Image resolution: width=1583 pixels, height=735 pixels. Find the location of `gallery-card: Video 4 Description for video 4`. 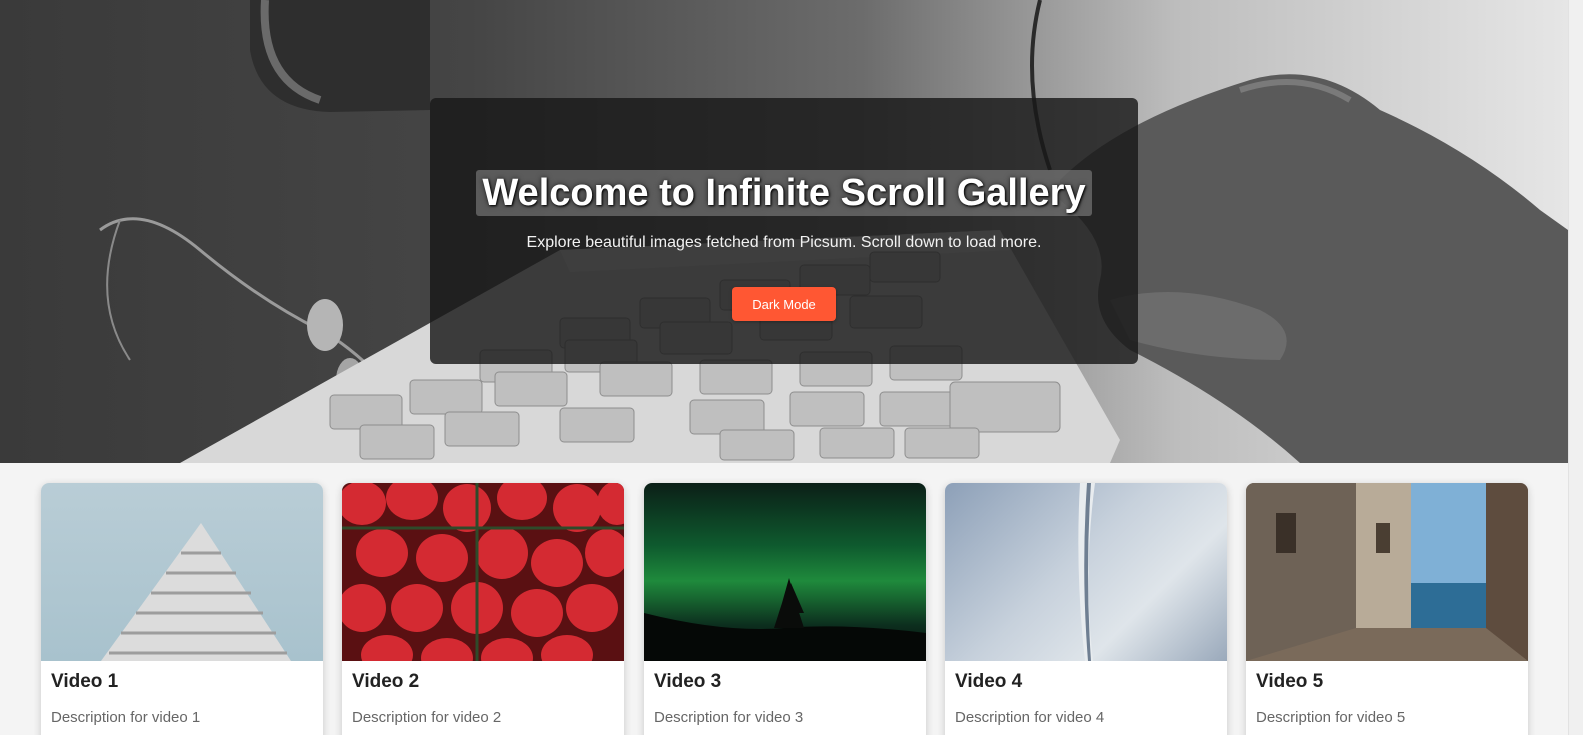

gallery-card: Video 4 Description for video 4 is located at coordinates (1086, 609).